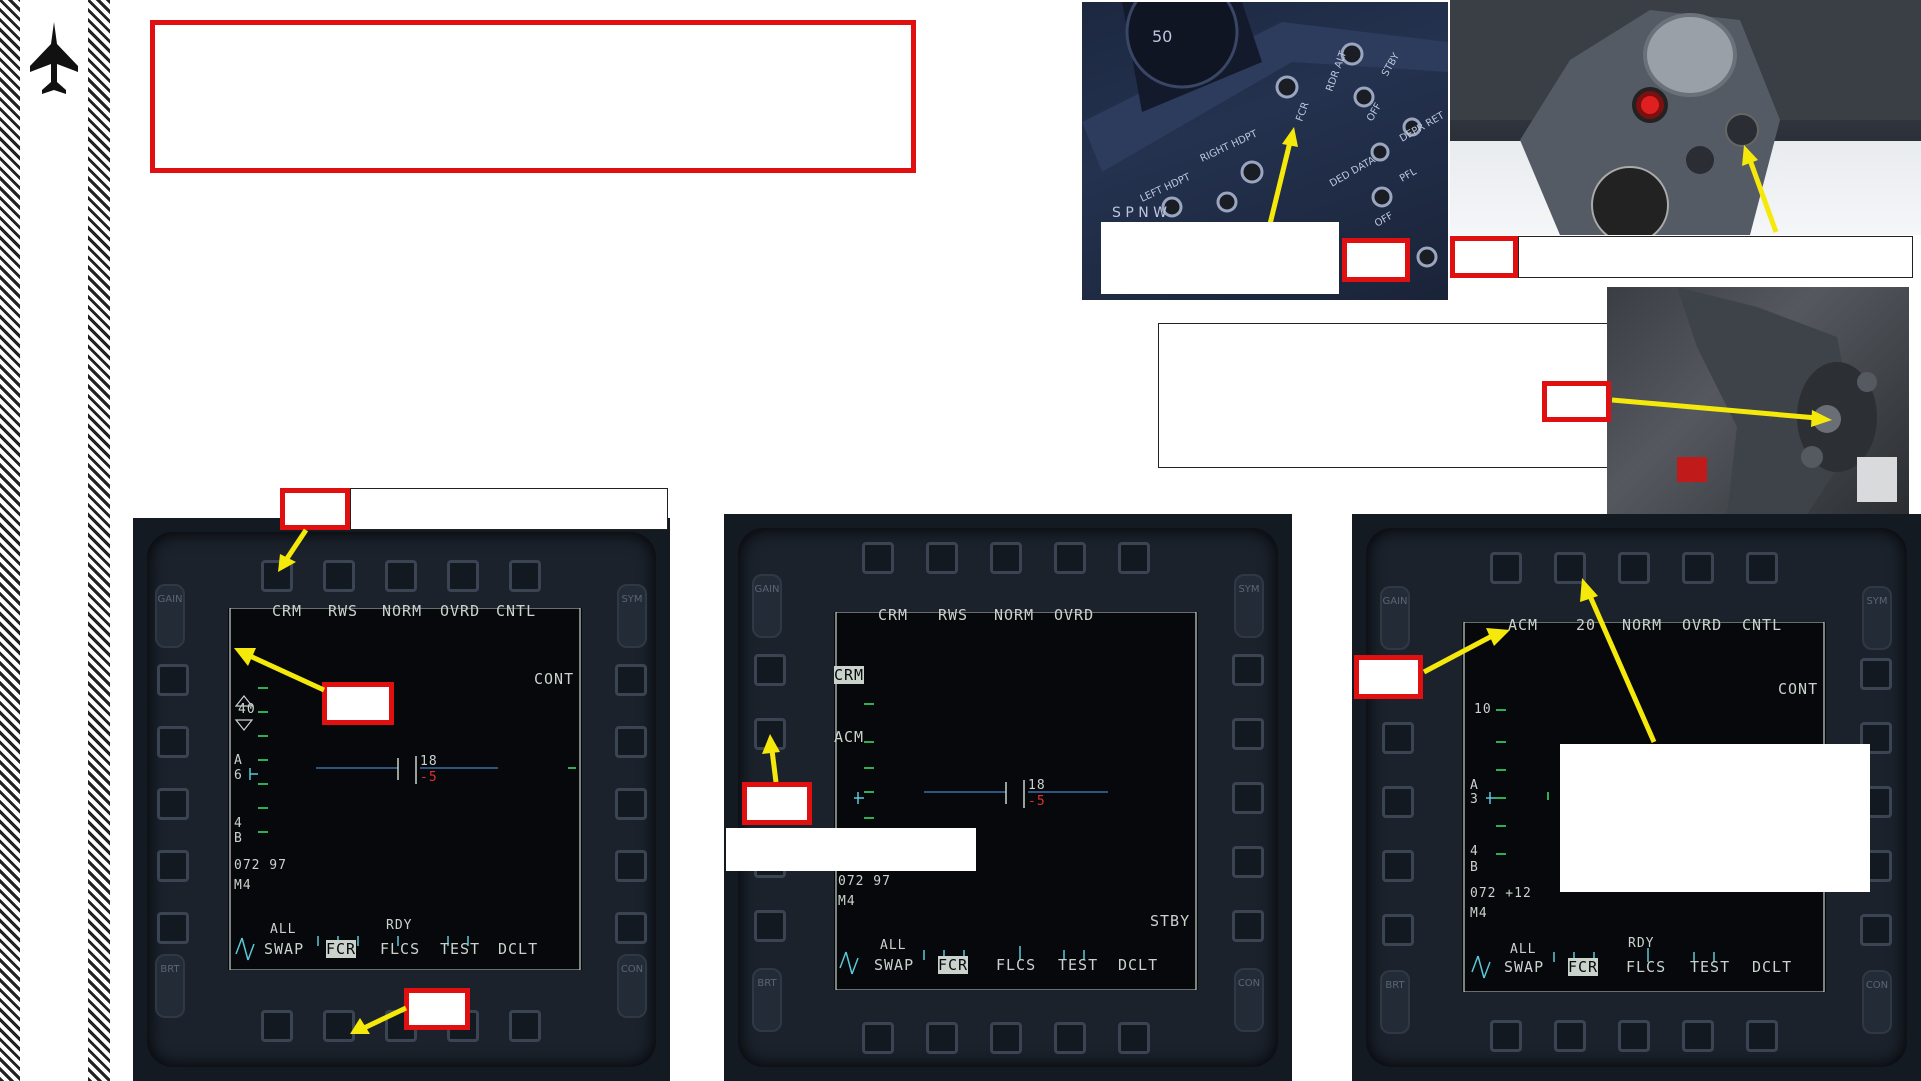  I want to click on title-box, so click(533, 96).